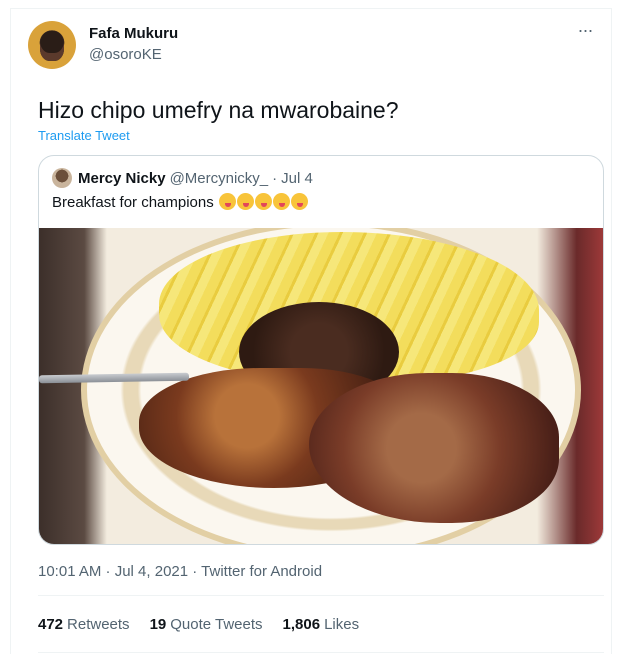 This screenshot has height=654, width=622. What do you see at coordinates (342, 624) in the screenshot?
I see `likes-label: Likes` at bounding box center [342, 624].